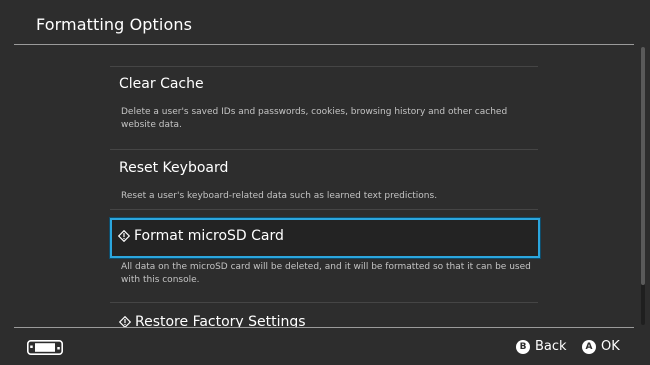 The height and width of the screenshot is (365, 650). What do you see at coordinates (45, 349) in the screenshot?
I see `handheld-console-icon` at bounding box center [45, 349].